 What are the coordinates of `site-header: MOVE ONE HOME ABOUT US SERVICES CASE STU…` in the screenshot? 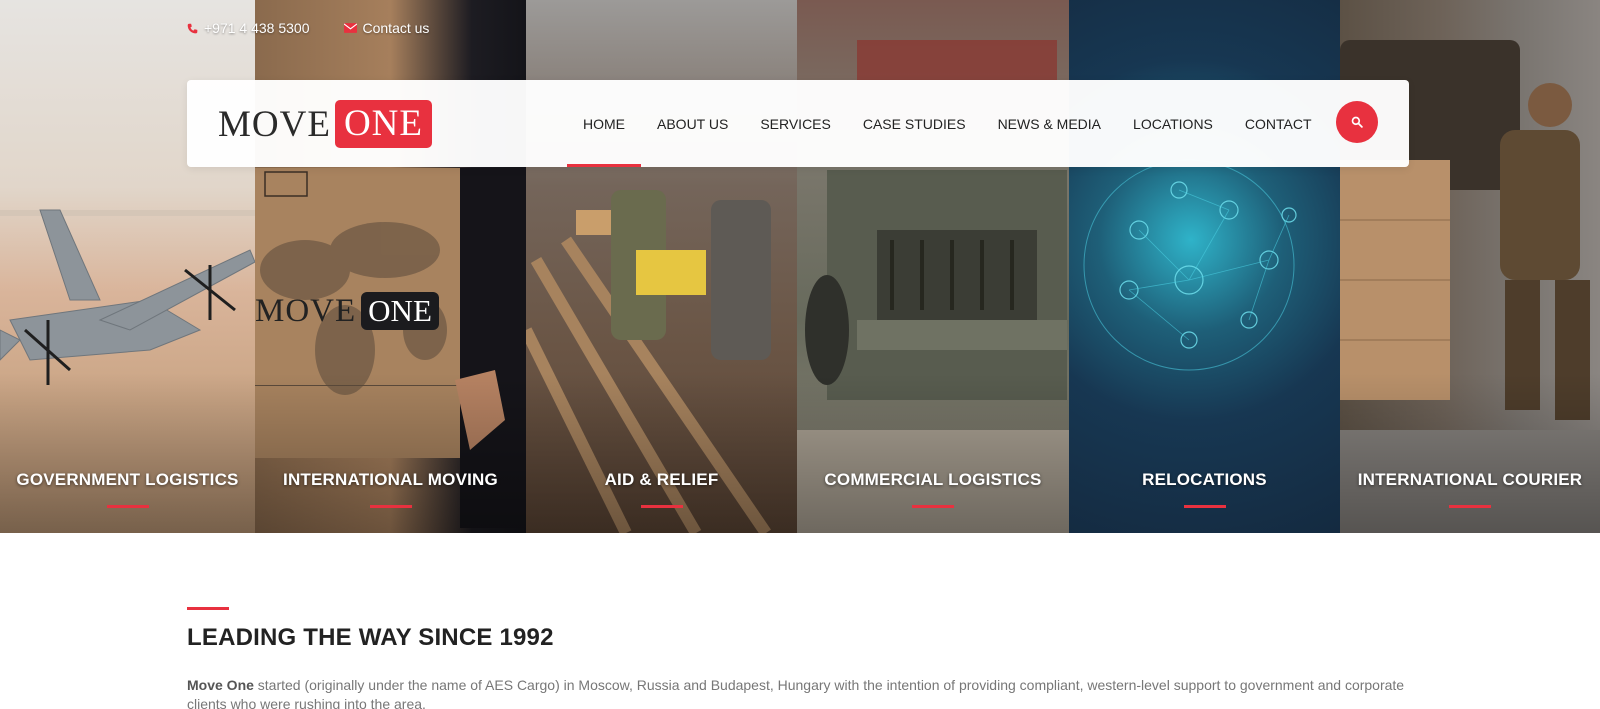 It's located at (798, 123).